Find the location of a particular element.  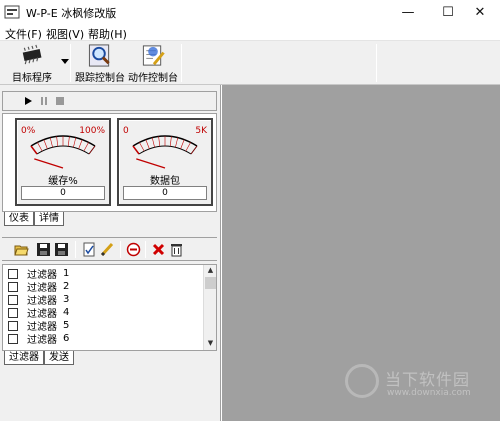

packet-gauge-max: 5K is located at coordinates (201, 131).